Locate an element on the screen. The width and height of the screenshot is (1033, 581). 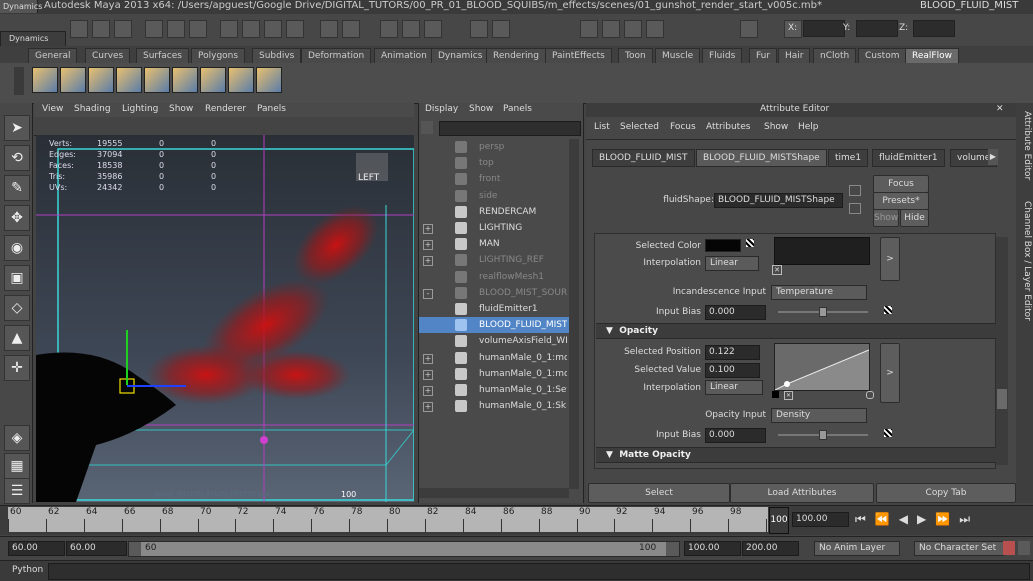
delete-handle-icon: ✕ is located at coordinates (788, 395).